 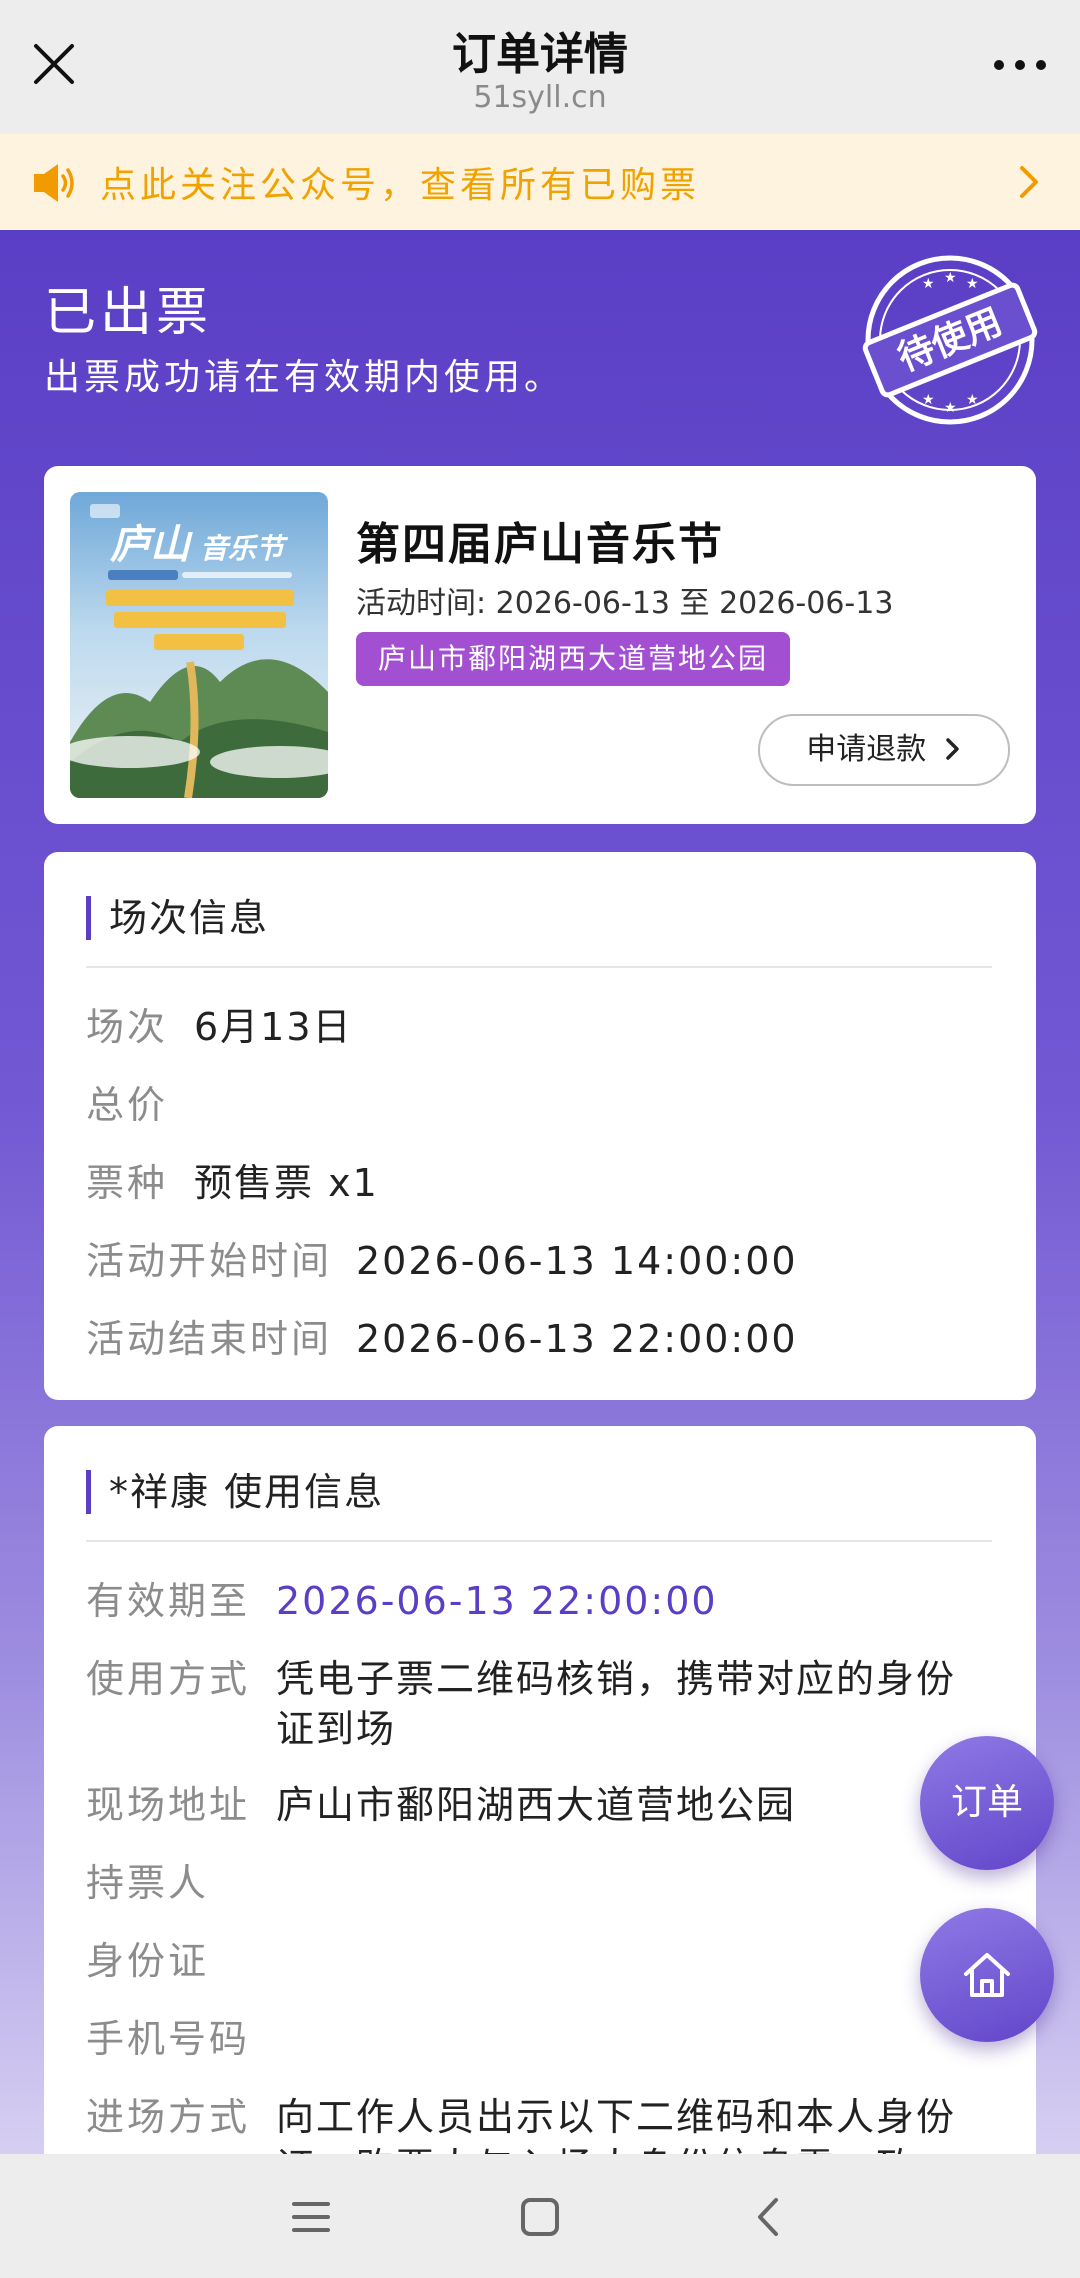 What do you see at coordinates (539, 1183) in the screenshot?
I see `info-row: 票种 预售票 x1` at bounding box center [539, 1183].